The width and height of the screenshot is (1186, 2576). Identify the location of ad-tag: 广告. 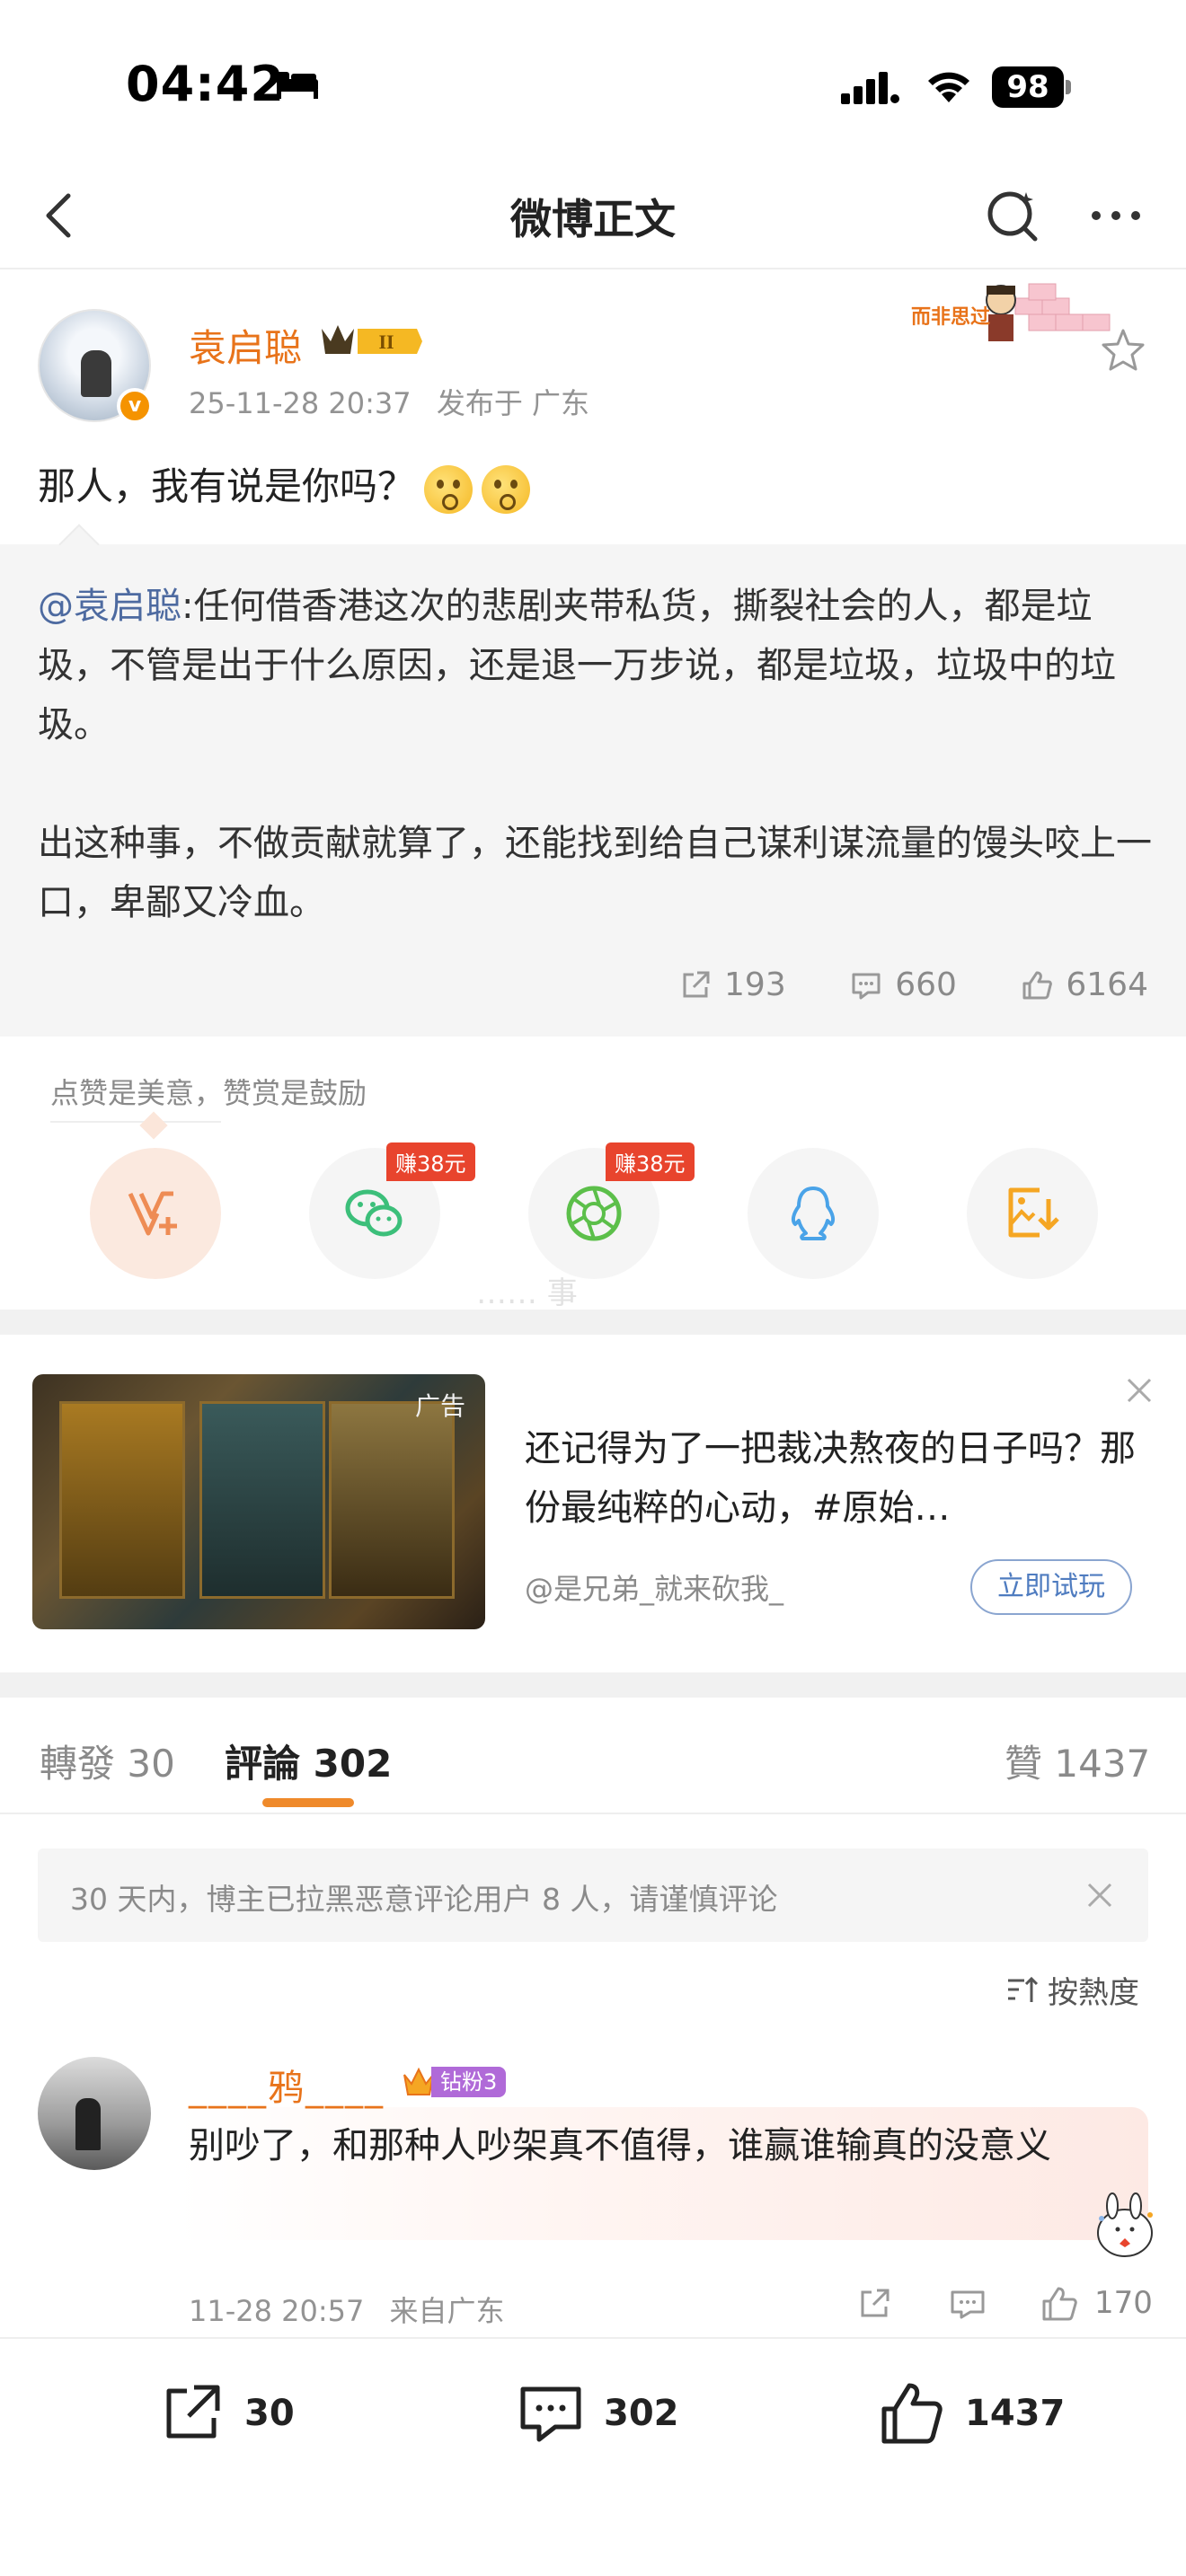
(440, 1406).